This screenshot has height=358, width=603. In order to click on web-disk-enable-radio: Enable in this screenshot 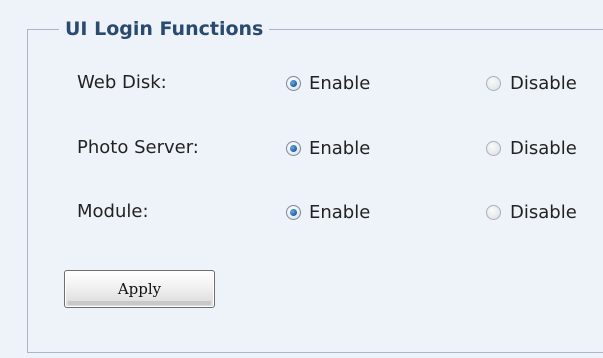, I will do `click(328, 83)`.